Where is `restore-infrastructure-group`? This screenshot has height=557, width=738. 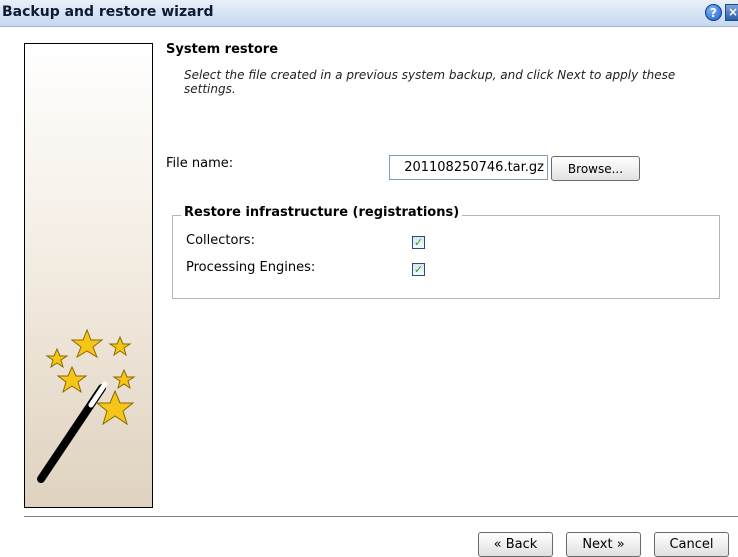
restore-infrastructure-group is located at coordinates (446, 257).